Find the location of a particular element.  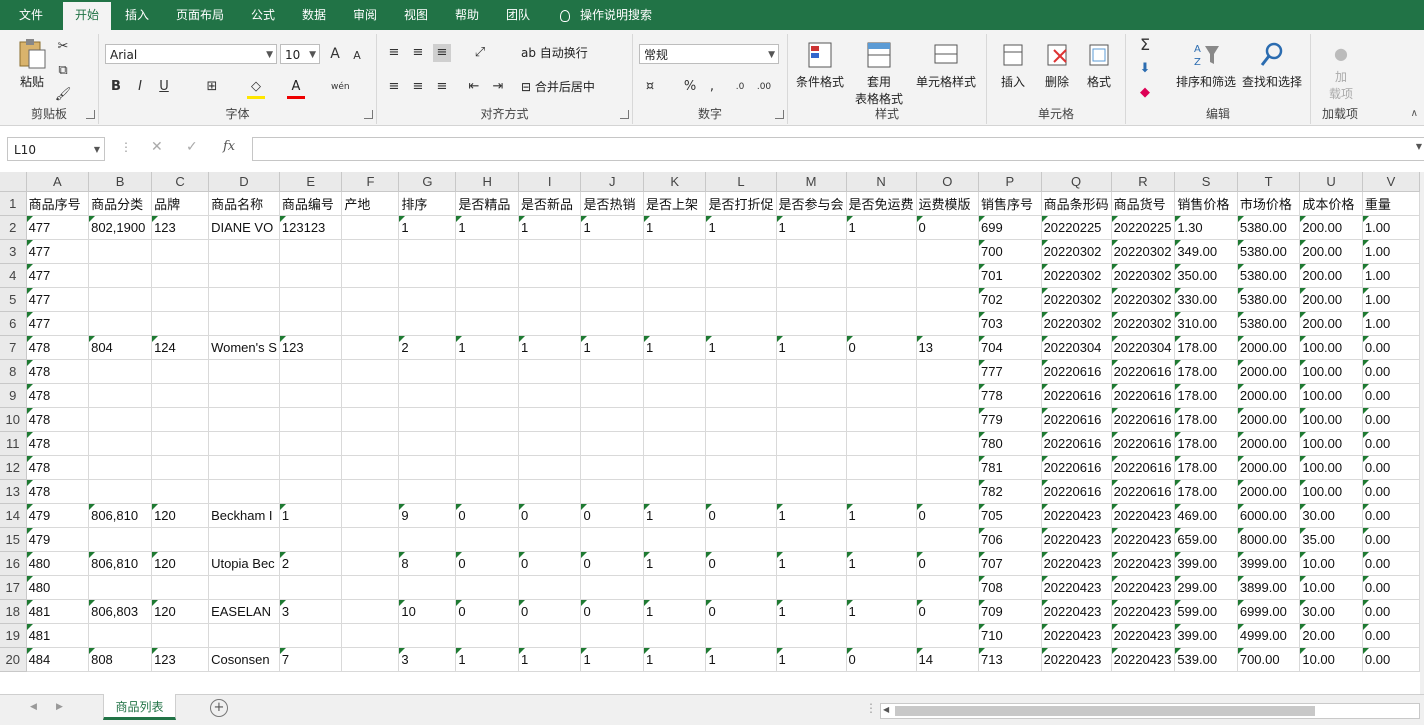

cell: 806,803 is located at coordinates (120, 611).